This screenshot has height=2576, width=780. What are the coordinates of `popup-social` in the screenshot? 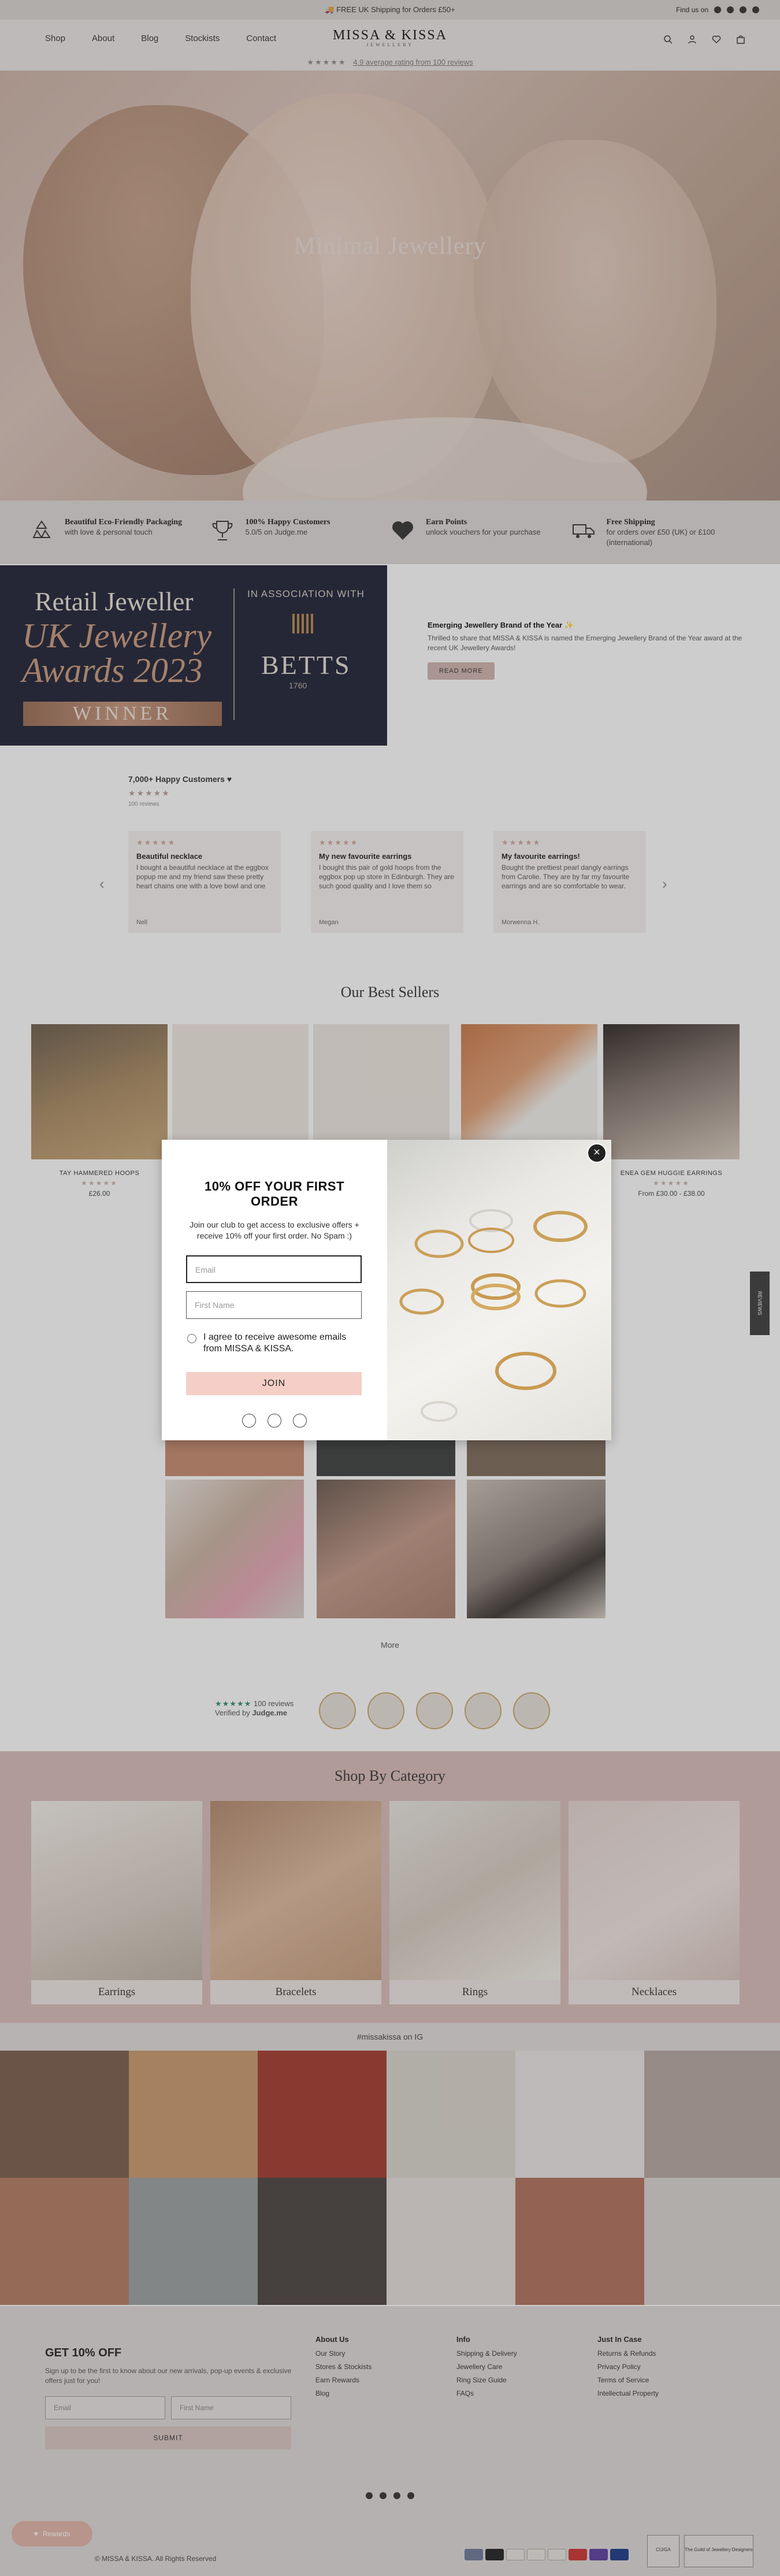 It's located at (274, 1421).